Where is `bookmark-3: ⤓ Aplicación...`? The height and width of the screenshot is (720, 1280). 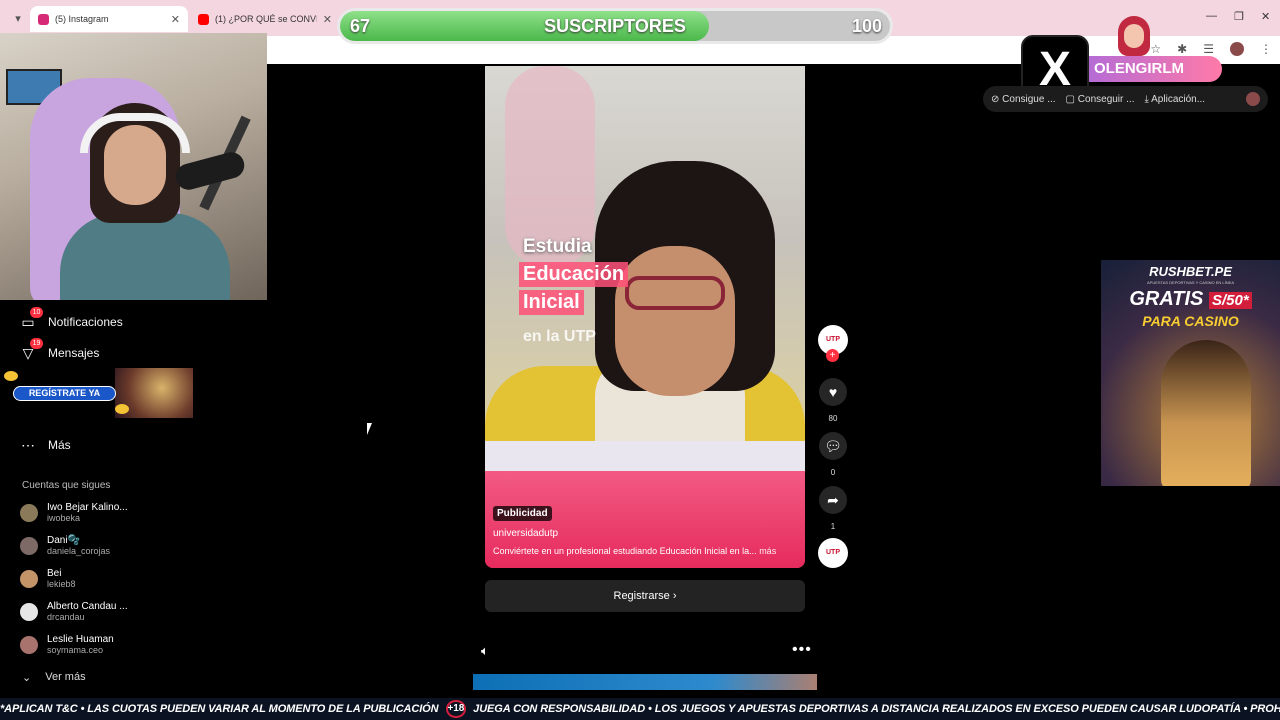 bookmark-3: ⤓ Aplicación... is located at coordinates (1174, 99).